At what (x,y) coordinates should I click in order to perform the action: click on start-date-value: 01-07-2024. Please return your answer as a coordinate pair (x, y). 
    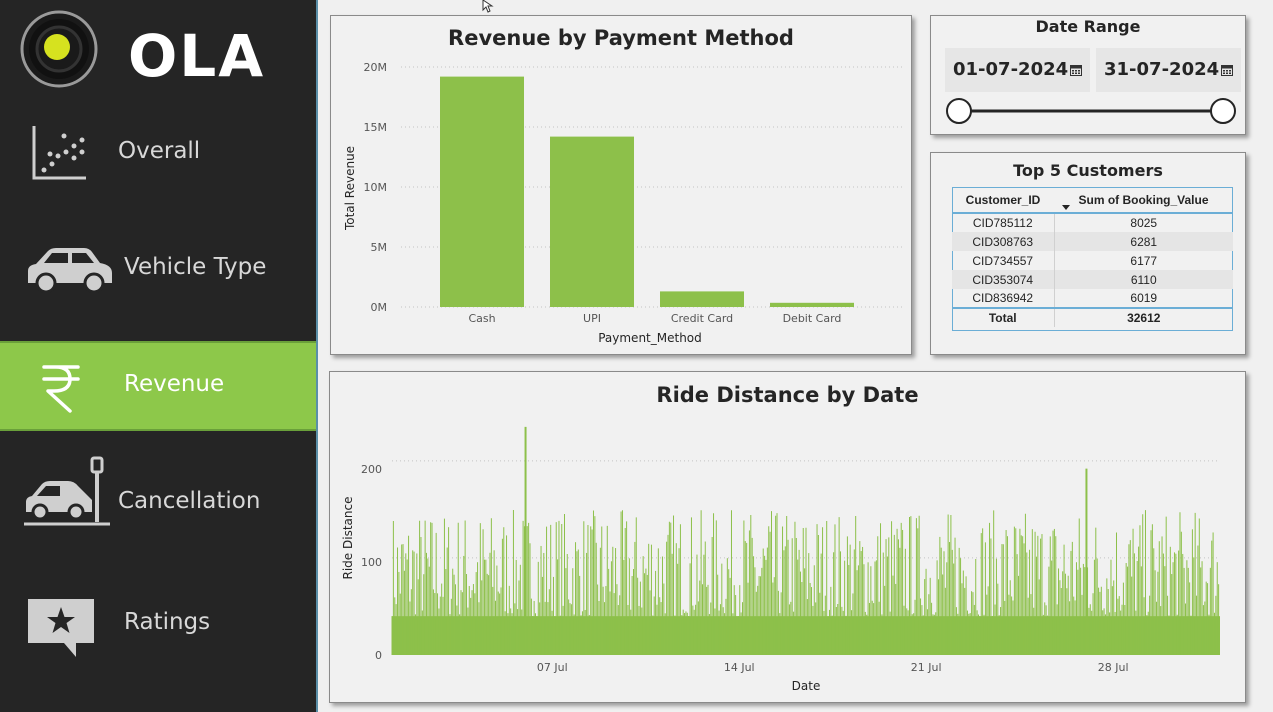
    Looking at the image, I should click on (1011, 69).